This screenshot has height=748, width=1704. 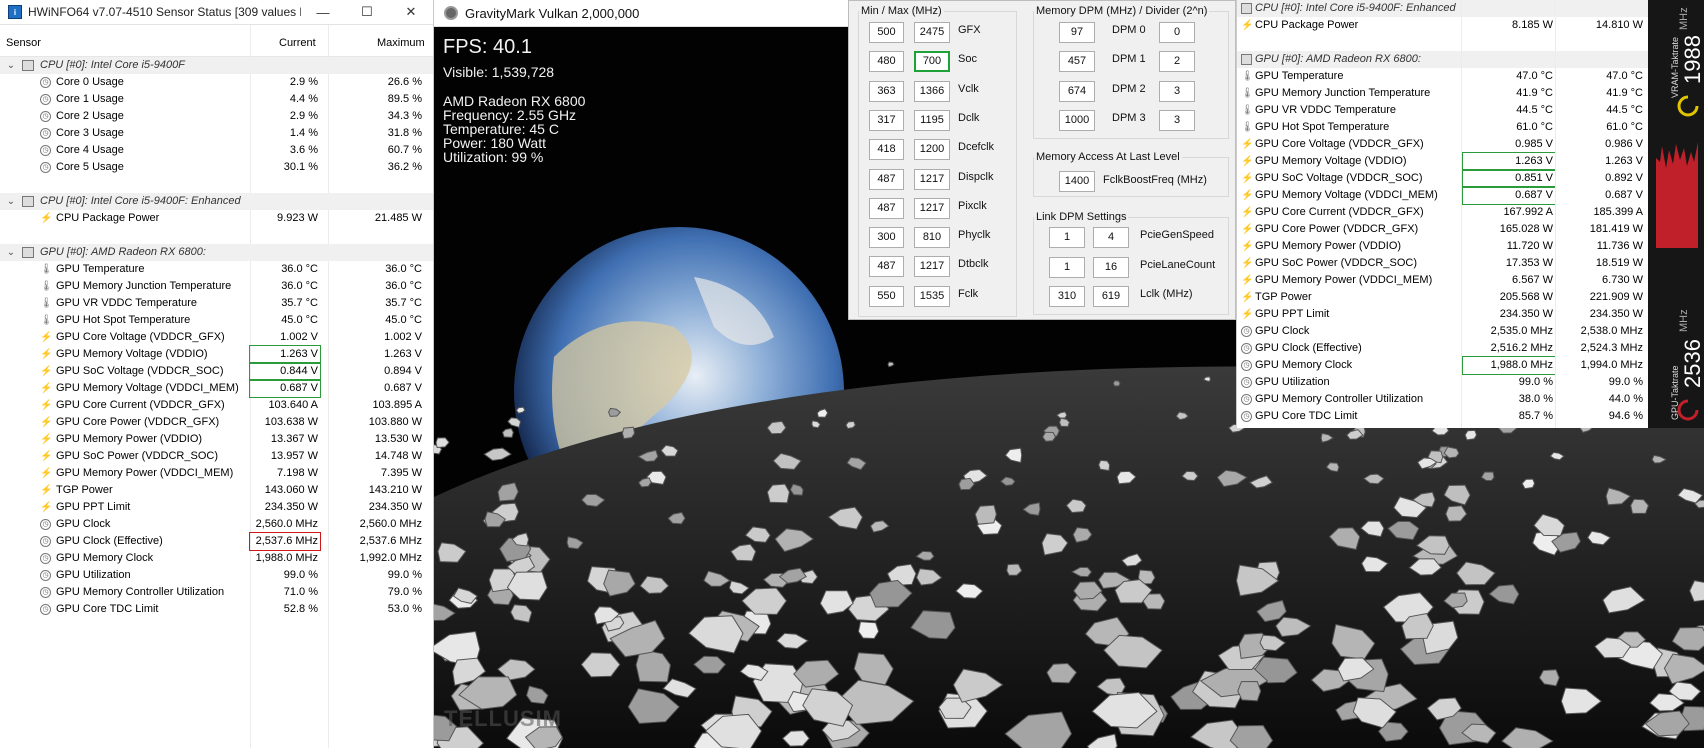 What do you see at coordinates (1442, 110) in the screenshot?
I see `sensor-row: 🌡 GPU VR VDDC Temperature 44.5 °C 44.5 °C` at bounding box center [1442, 110].